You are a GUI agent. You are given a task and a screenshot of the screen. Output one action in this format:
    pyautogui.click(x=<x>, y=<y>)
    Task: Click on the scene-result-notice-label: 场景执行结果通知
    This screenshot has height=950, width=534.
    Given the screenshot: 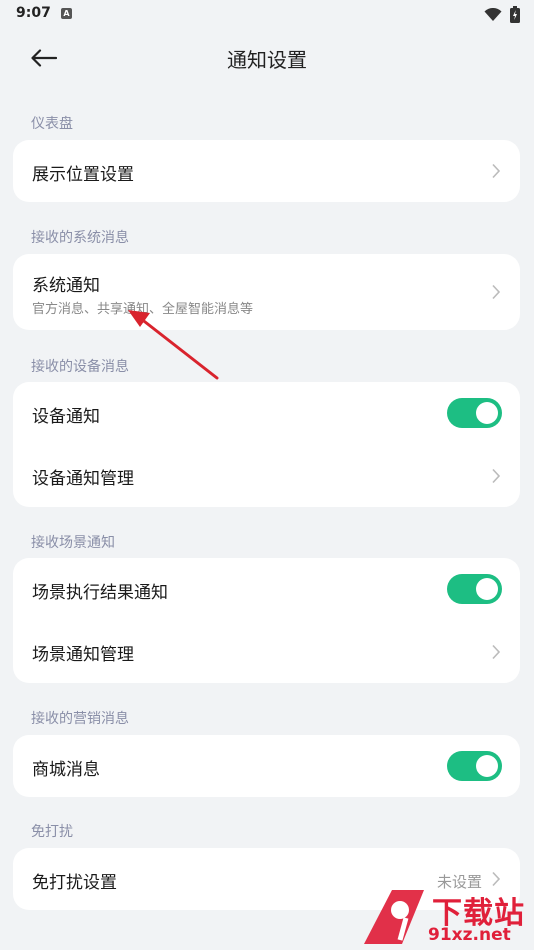 What is the action you would take?
    pyautogui.click(x=100, y=593)
    